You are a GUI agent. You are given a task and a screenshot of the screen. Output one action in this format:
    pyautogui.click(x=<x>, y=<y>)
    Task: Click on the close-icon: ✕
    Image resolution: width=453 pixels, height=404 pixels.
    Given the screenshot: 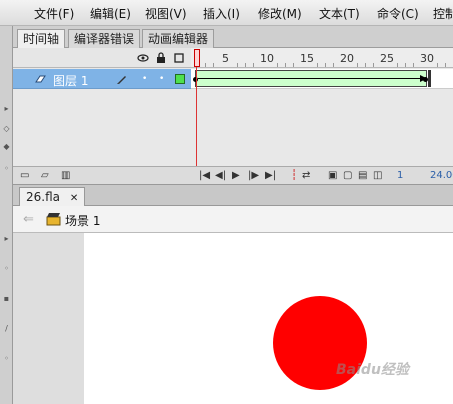 What is the action you would take?
    pyautogui.click(x=74, y=198)
    